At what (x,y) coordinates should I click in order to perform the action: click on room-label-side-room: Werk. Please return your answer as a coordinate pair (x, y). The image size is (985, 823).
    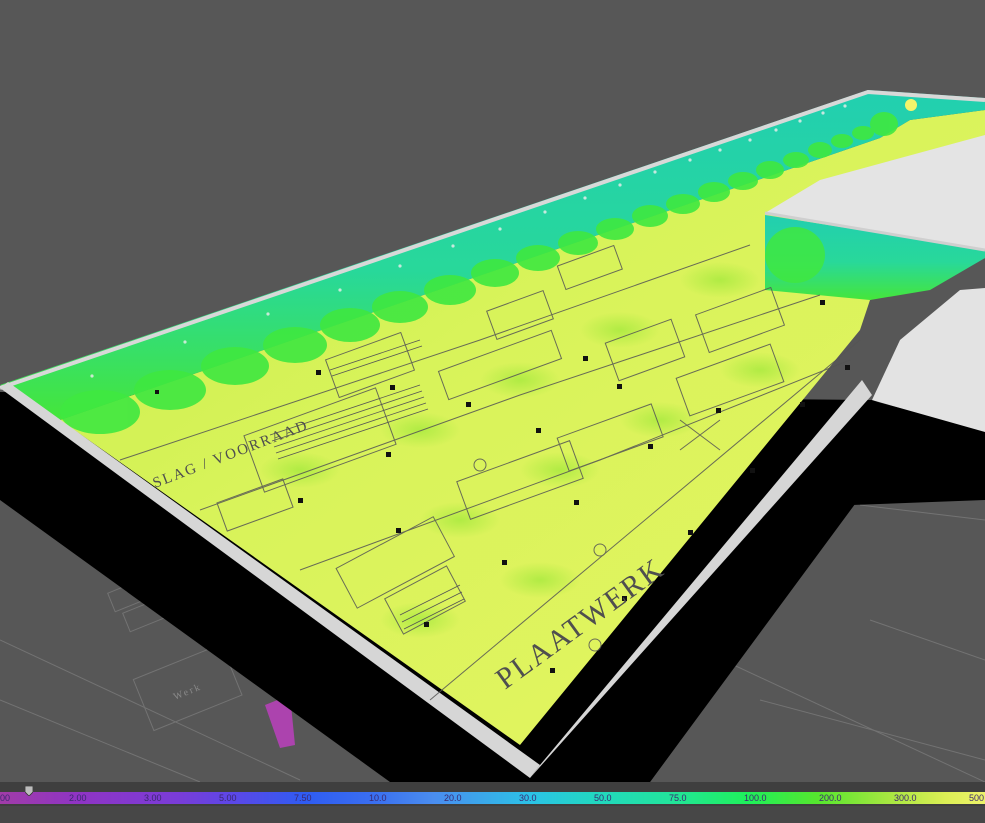
    Looking at the image, I should click on (187, 692).